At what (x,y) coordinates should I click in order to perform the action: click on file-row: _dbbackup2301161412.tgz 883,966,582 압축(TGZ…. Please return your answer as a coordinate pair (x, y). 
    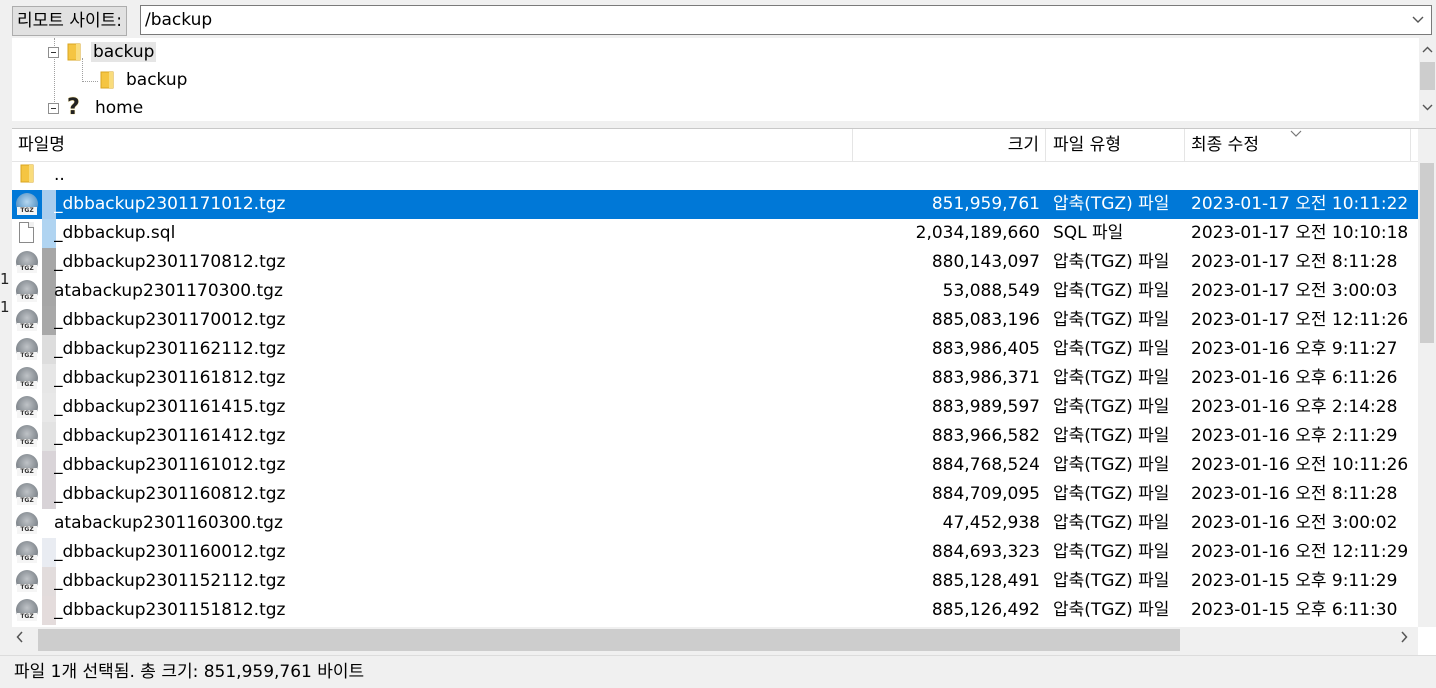
    Looking at the image, I should click on (715, 436).